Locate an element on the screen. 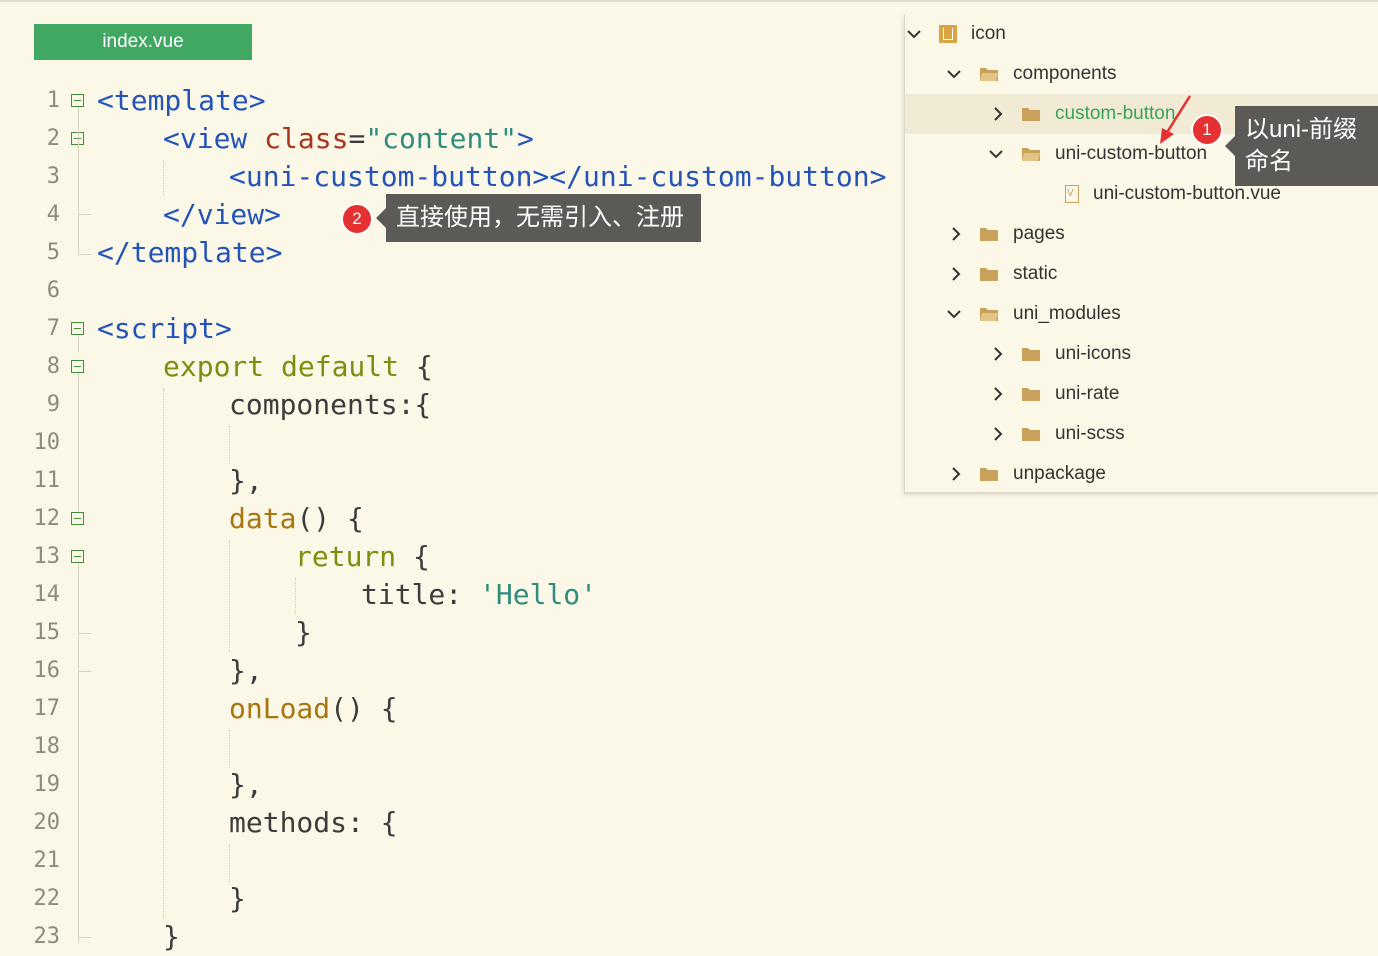 The width and height of the screenshot is (1378, 956). callout-direct-use: 直接使用，无需引入、注册 is located at coordinates (538, 218).